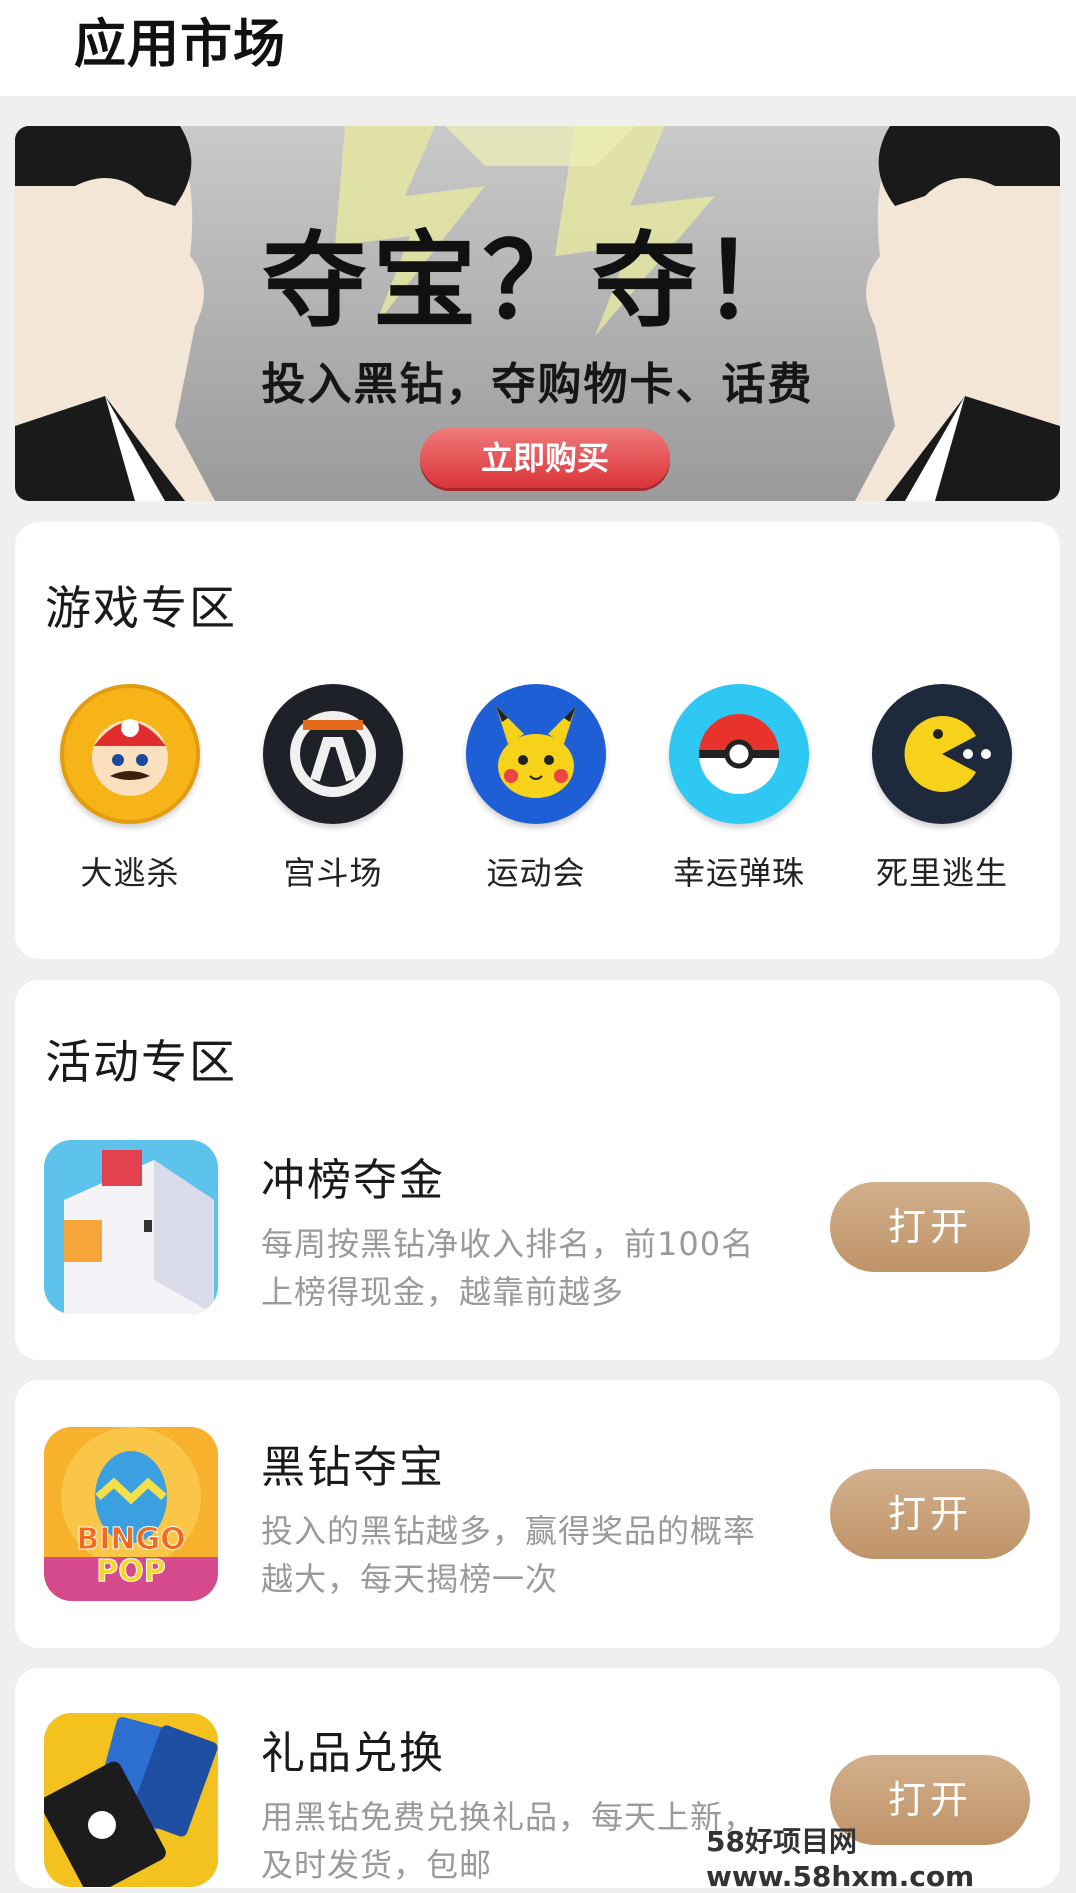 The height and width of the screenshot is (1893, 1076). Describe the element at coordinates (141, 1062) in the screenshot. I see `section-title-activities: 活动专区` at that location.